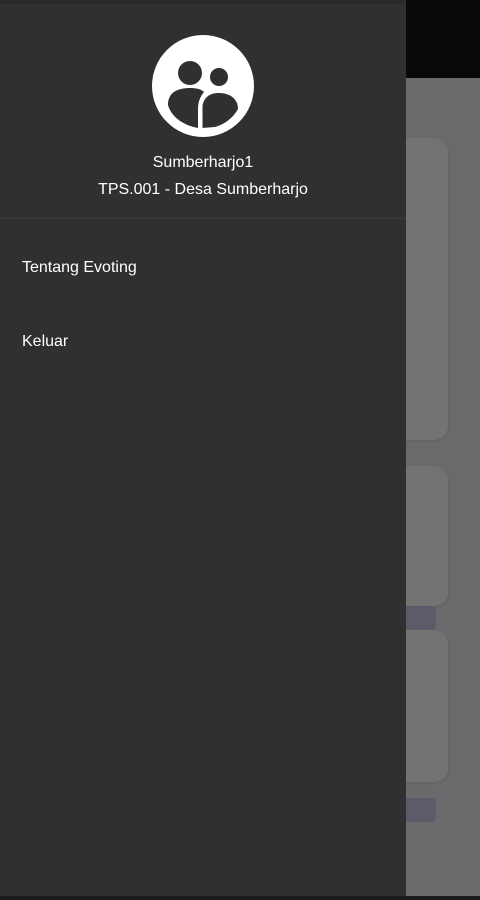 This screenshot has width=480, height=900. Describe the element at coordinates (203, 268) in the screenshot. I see `menu-item-about: Tentang Evoting` at that location.